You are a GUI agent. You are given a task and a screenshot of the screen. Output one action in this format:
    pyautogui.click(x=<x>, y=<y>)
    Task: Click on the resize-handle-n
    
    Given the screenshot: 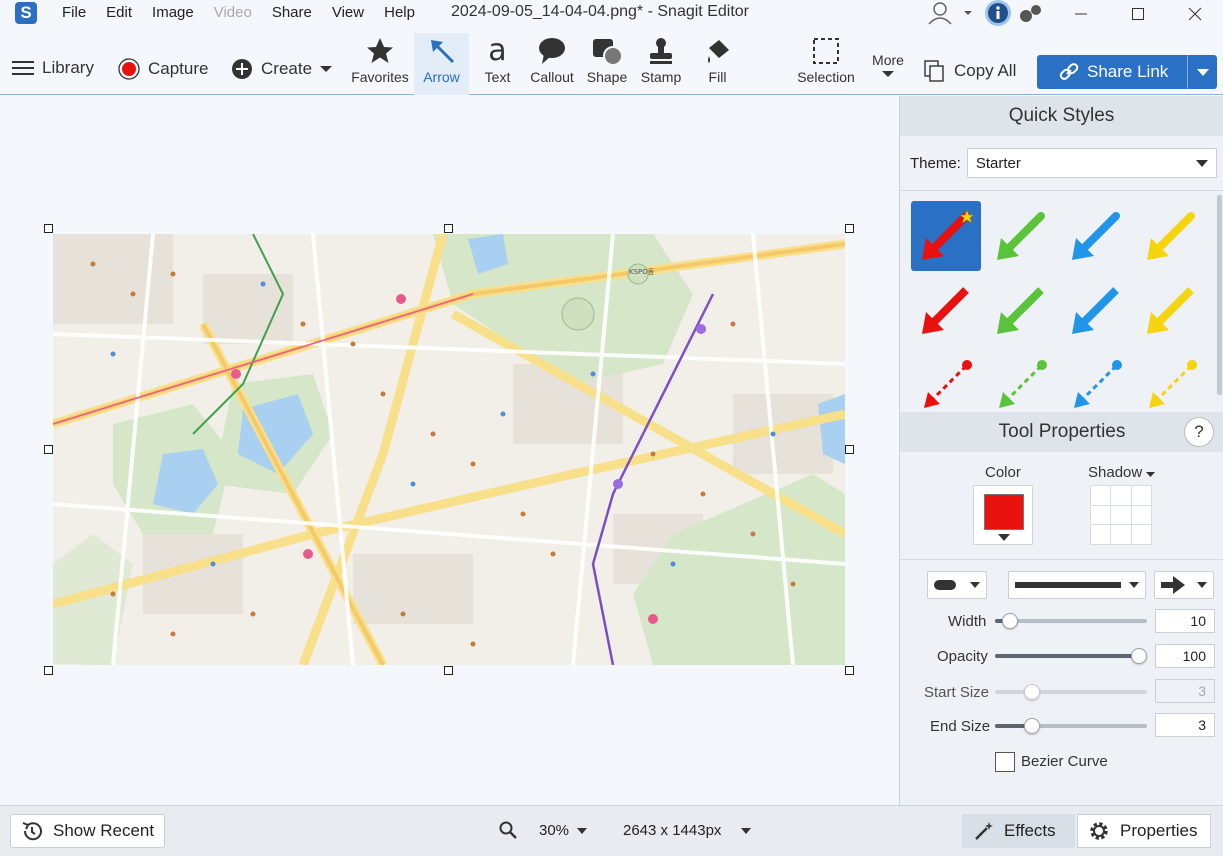 What is the action you would take?
    pyautogui.click(x=448, y=228)
    